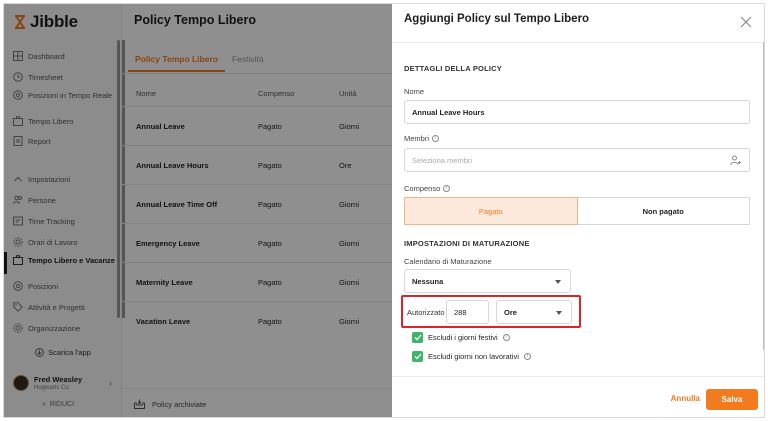  I want to click on members-placeholder: Seleziona membri, so click(442, 160).